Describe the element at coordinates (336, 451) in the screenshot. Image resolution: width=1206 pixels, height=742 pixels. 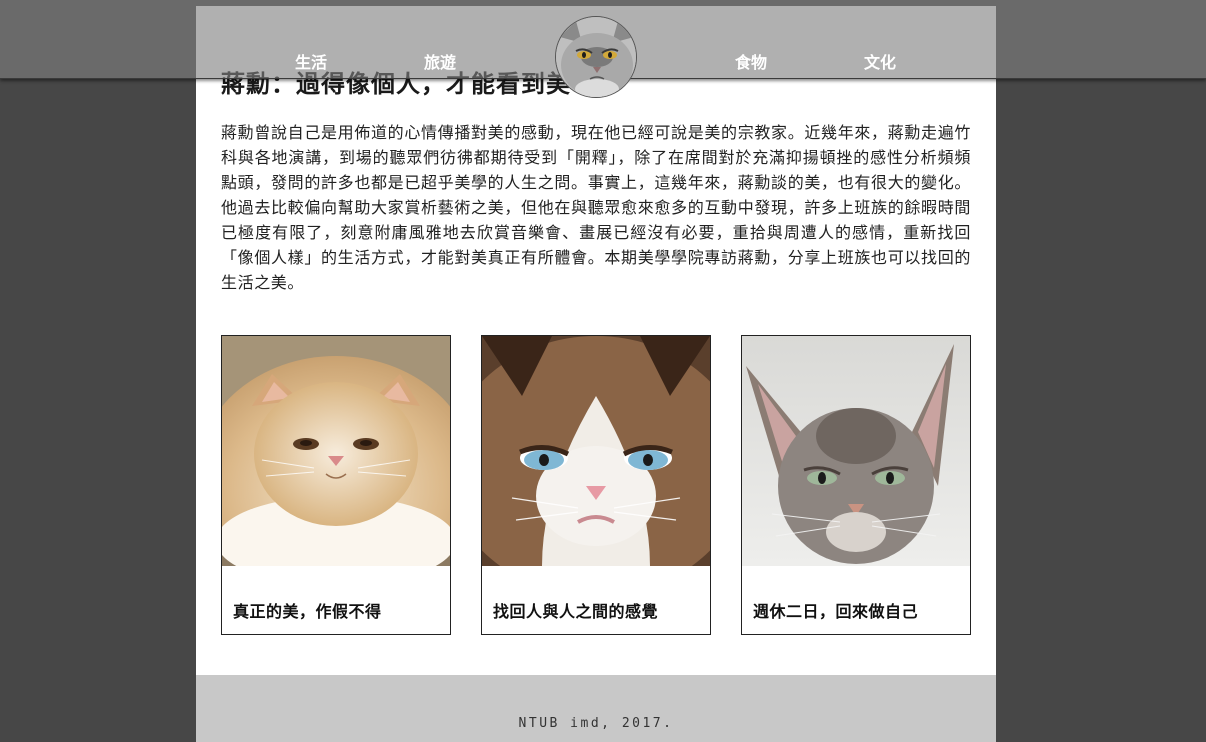
I see `persian-cat-photo` at that location.